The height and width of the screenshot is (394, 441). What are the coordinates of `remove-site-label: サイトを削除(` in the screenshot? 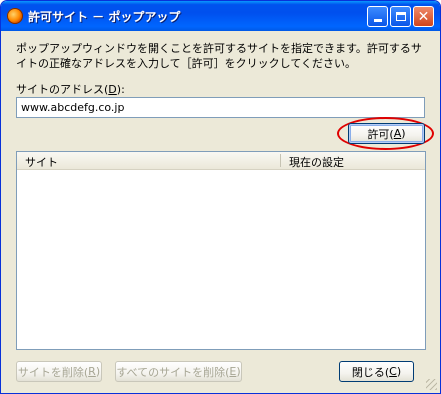 It's located at (53, 372).